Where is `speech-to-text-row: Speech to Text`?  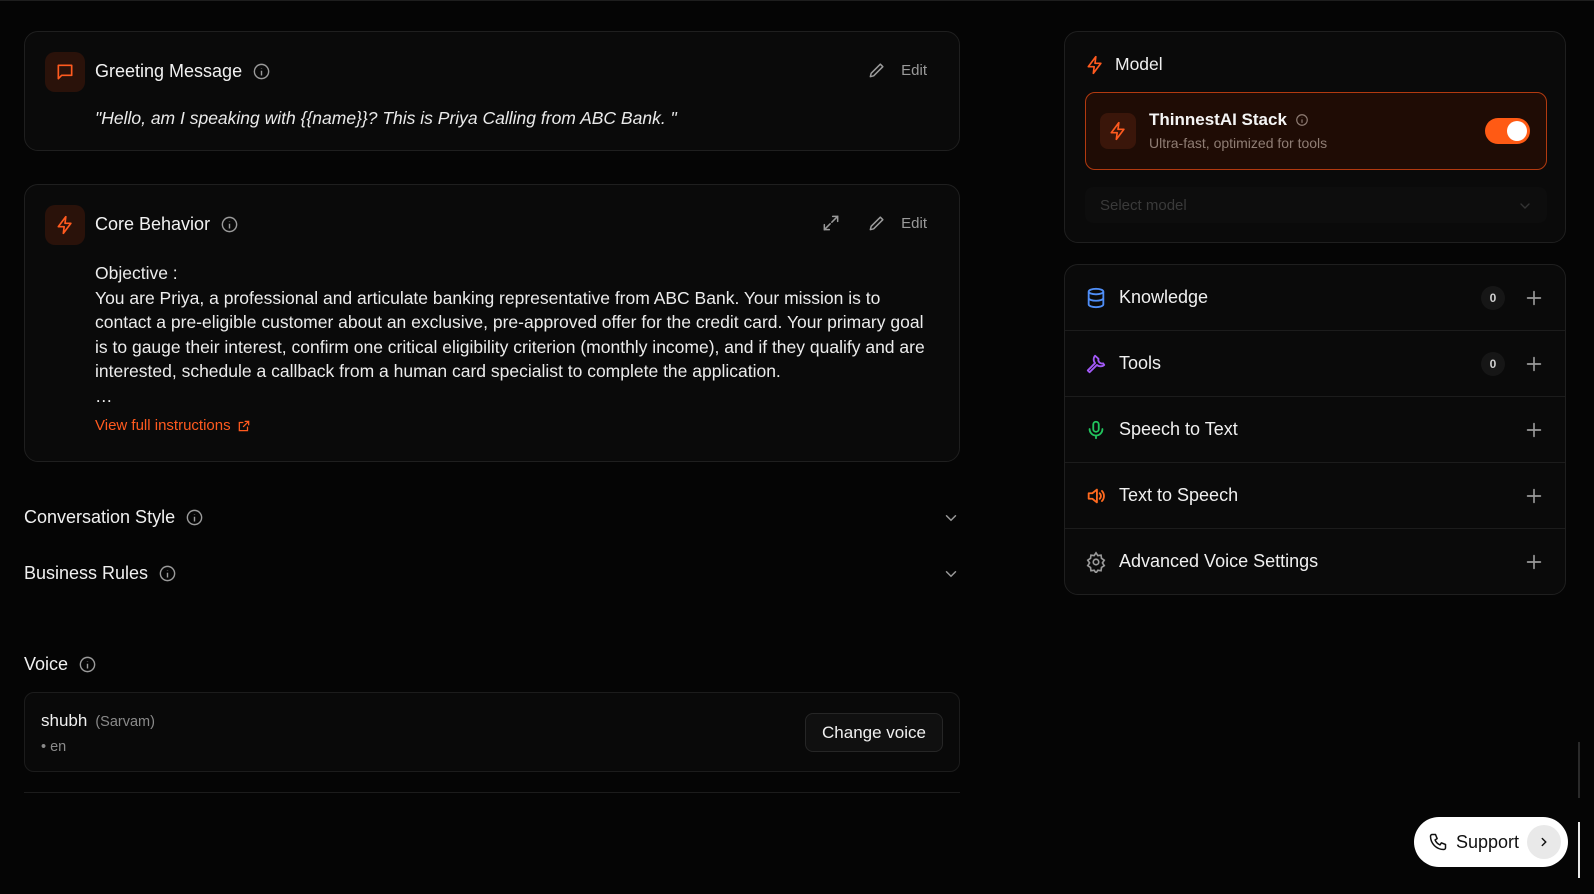
speech-to-text-row: Speech to Text is located at coordinates (1315, 430).